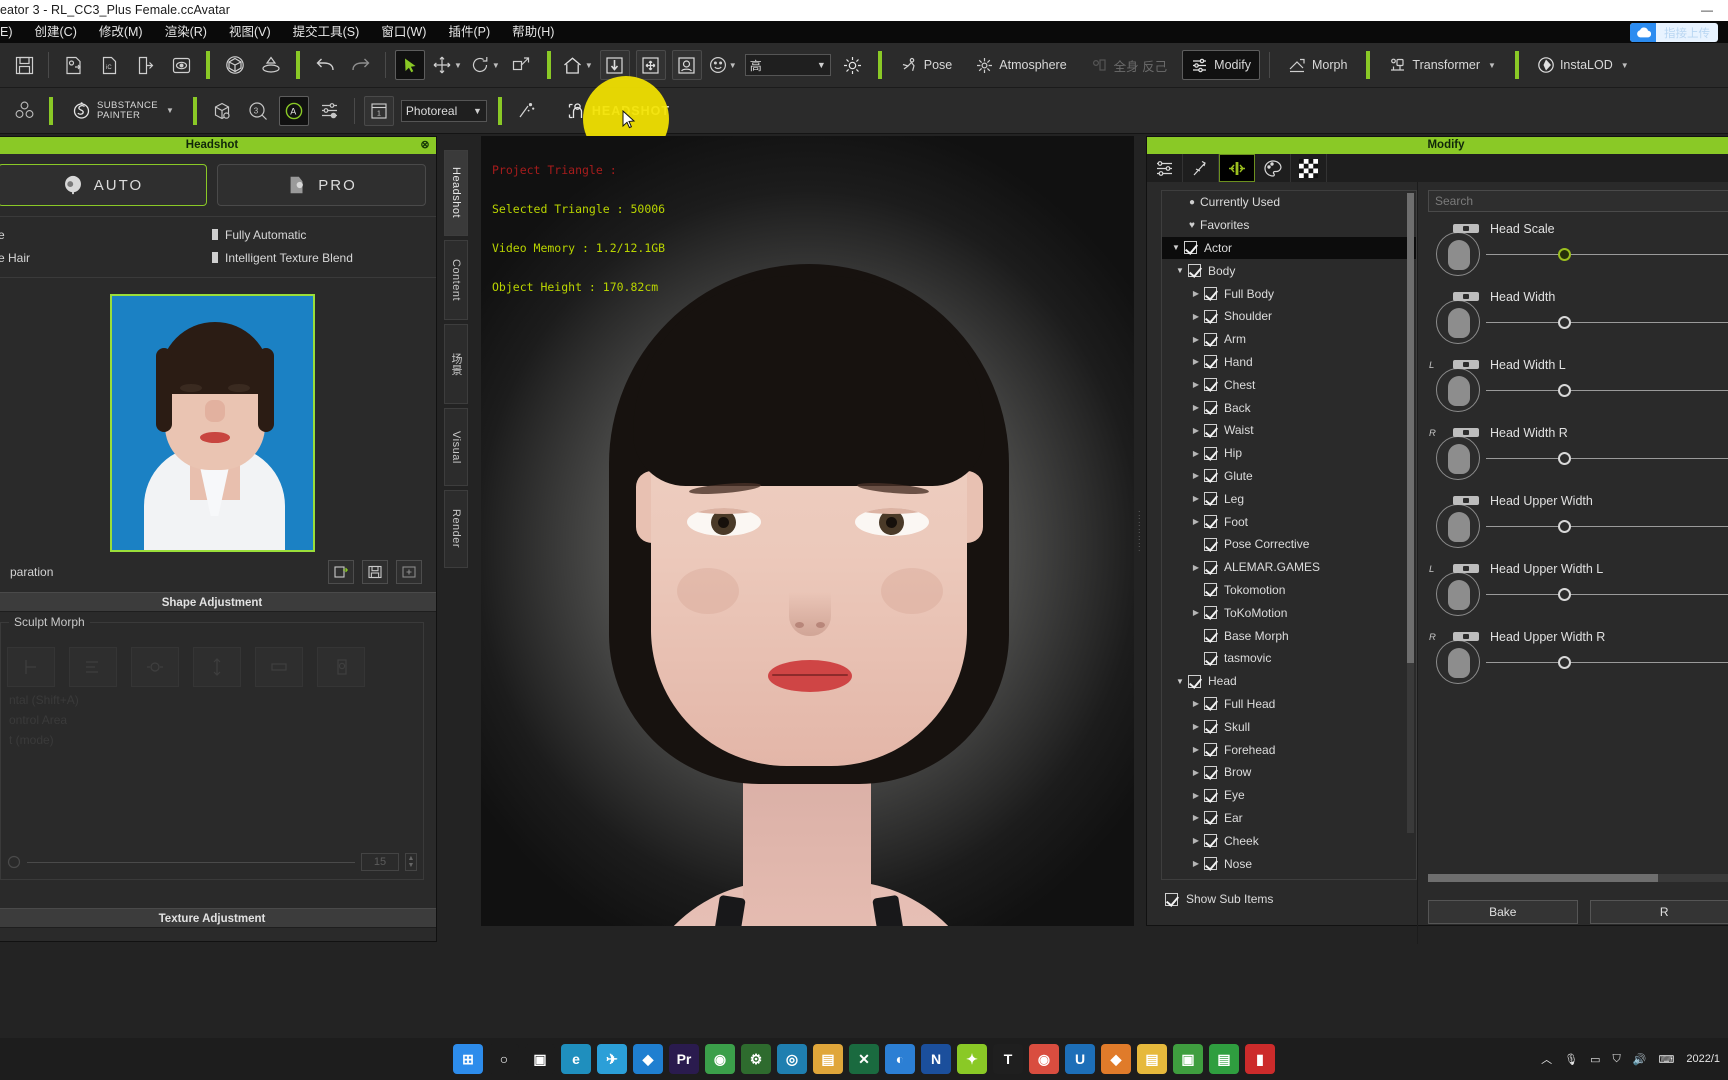  I want to click on checkbox-nose, so click(1210, 863).